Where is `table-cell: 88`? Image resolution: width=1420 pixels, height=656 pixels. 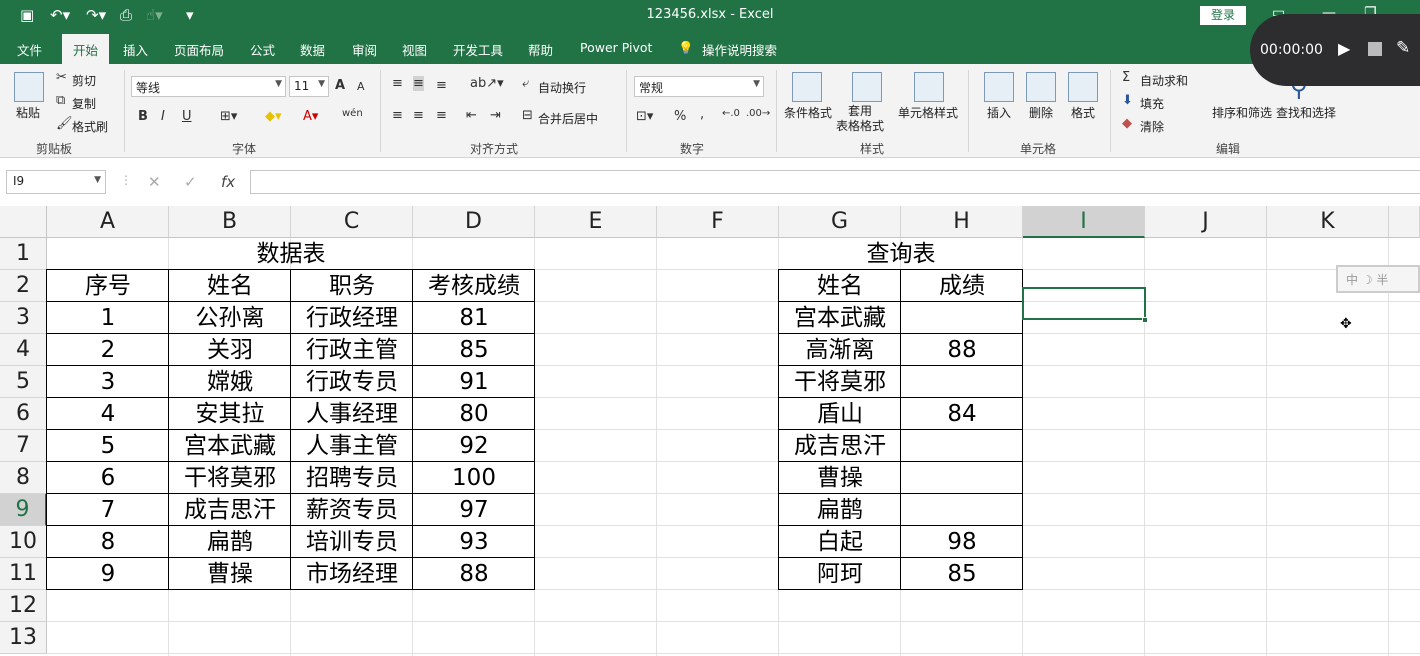
table-cell: 88 is located at coordinates (474, 574).